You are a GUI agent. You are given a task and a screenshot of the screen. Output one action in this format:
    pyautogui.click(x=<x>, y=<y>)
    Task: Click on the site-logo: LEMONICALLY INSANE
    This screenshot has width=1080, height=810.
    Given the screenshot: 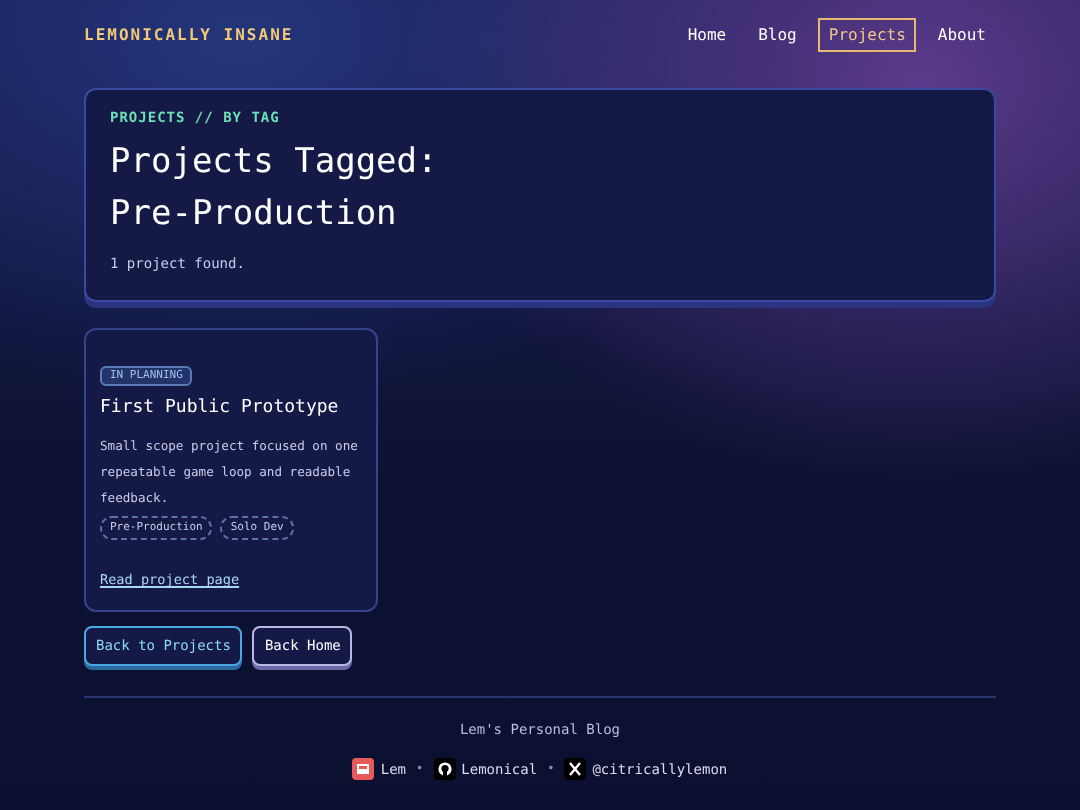 What is the action you would take?
    pyautogui.click(x=189, y=35)
    